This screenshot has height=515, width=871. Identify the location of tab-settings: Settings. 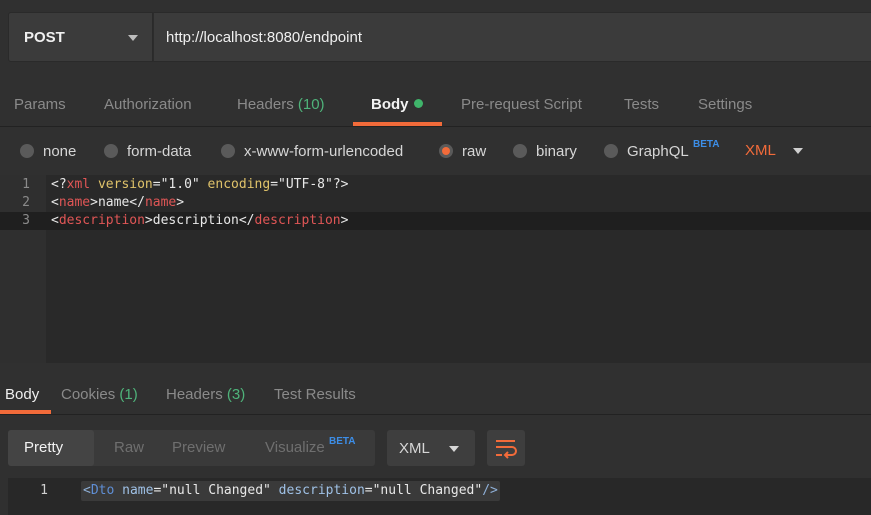
(725, 104).